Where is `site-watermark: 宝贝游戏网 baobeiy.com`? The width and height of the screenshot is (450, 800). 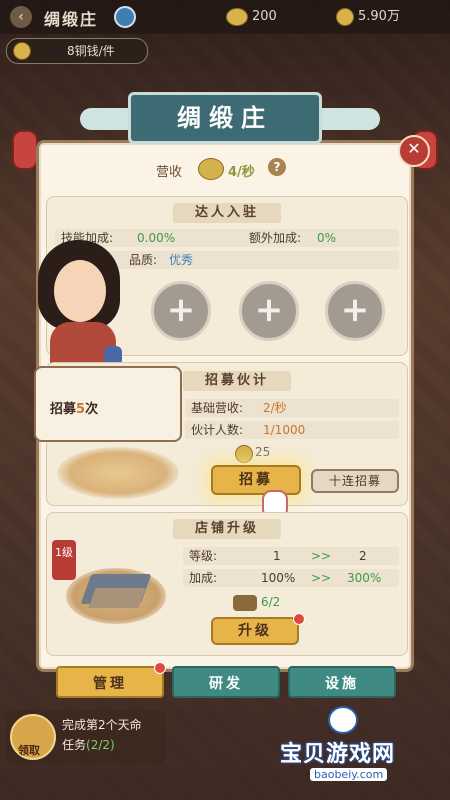
site-watermark: 宝贝游戏网 baobeiy.com is located at coordinates (360, 750).